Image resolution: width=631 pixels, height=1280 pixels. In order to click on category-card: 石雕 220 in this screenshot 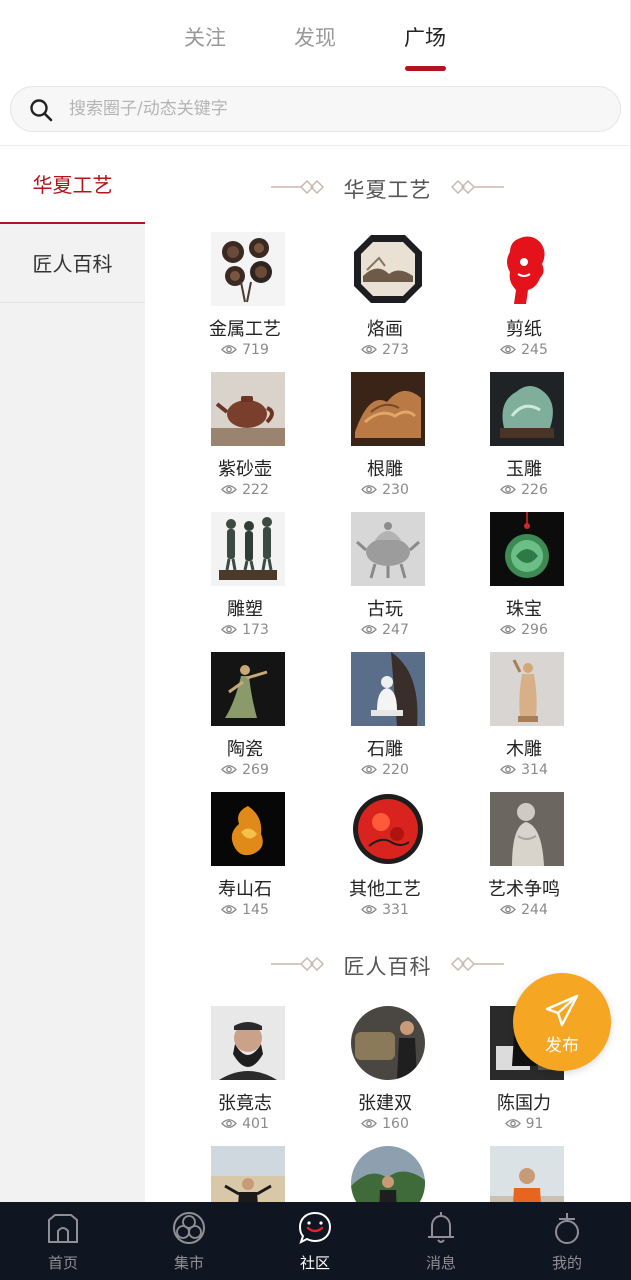, I will do `click(385, 720)`.